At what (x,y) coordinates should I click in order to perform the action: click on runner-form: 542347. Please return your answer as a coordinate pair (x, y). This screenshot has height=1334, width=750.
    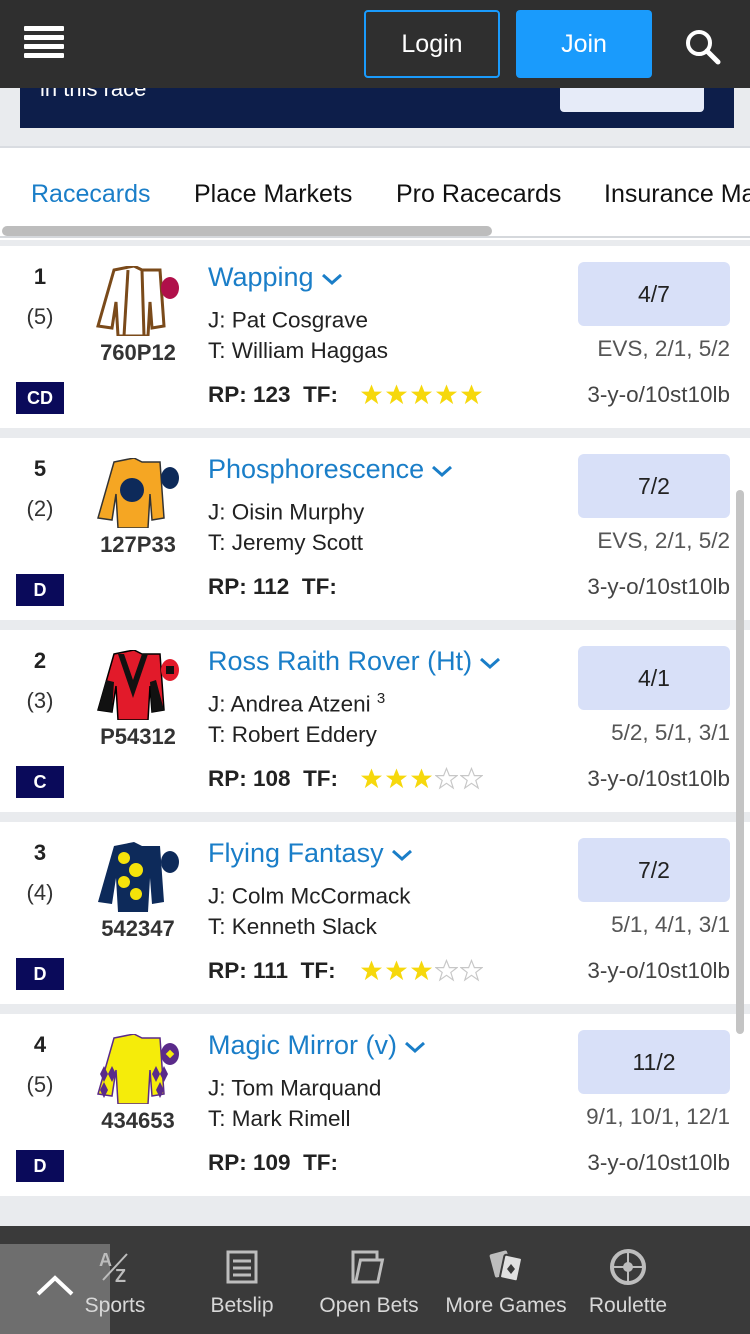
    Looking at the image, I should click on (138, 928).